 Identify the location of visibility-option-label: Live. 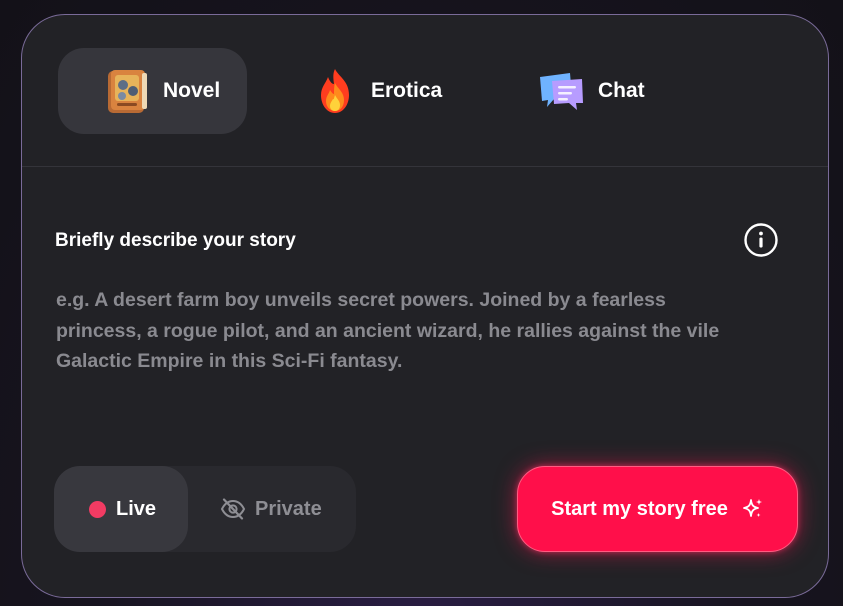
(136, 508).